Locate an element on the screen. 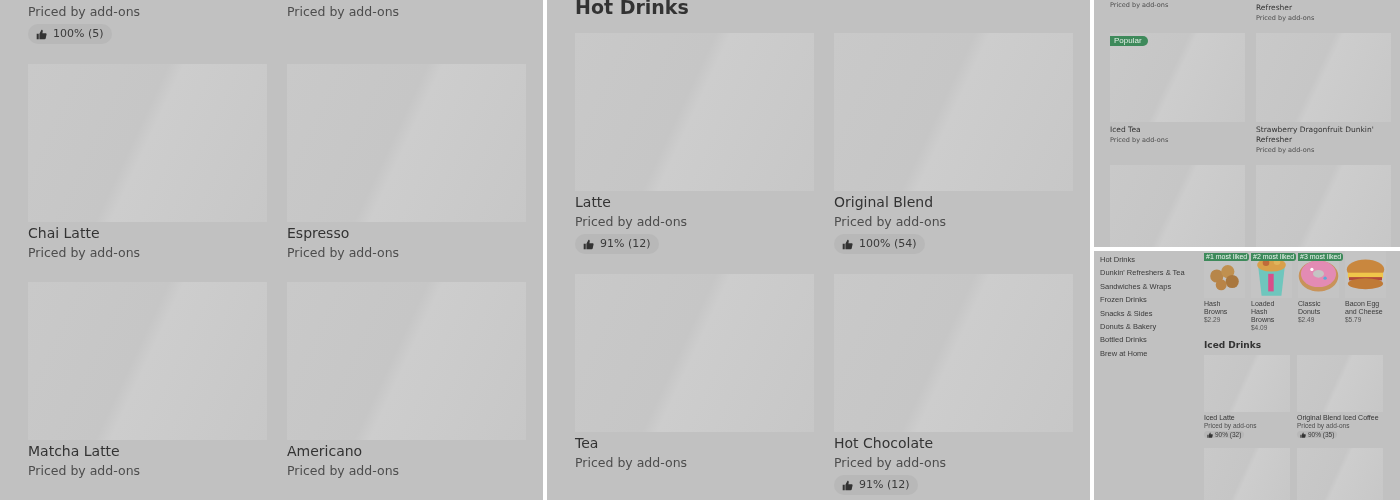 The image size is (1400, 500). item-title: Matcha Latte is located at coordinates (74, 451).